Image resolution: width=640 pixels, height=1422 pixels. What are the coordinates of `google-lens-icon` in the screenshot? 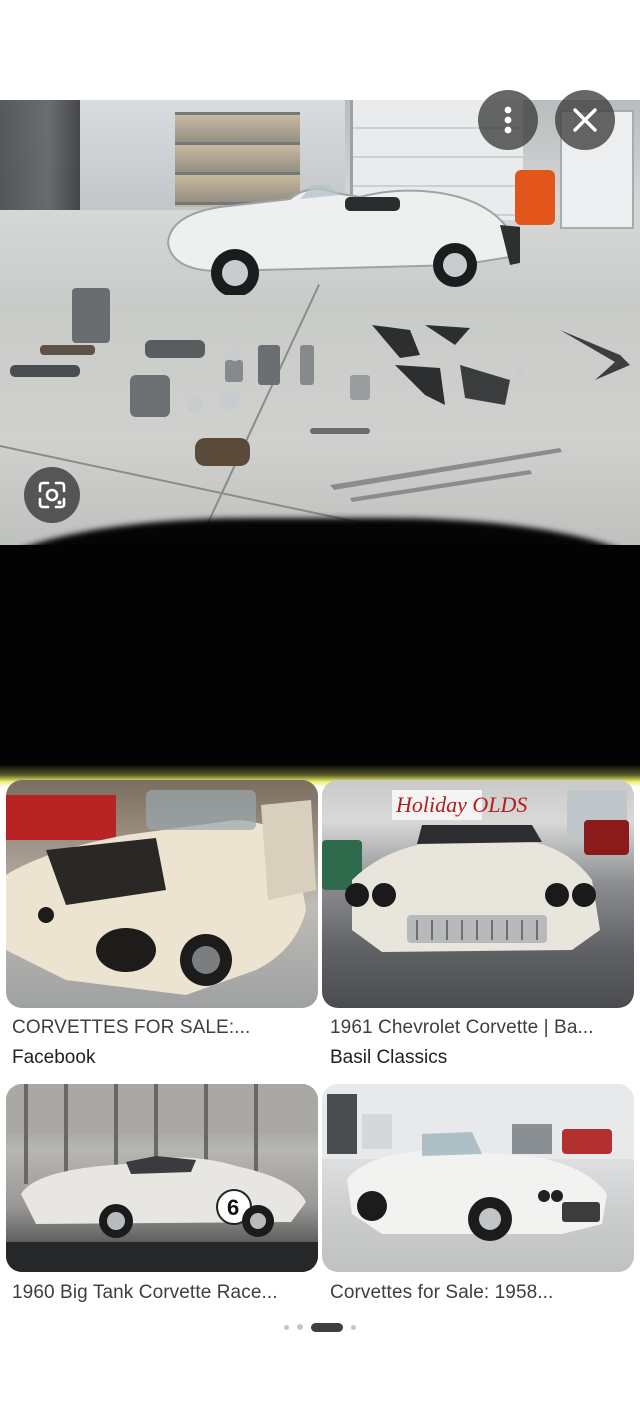 It's located at (52, 495).